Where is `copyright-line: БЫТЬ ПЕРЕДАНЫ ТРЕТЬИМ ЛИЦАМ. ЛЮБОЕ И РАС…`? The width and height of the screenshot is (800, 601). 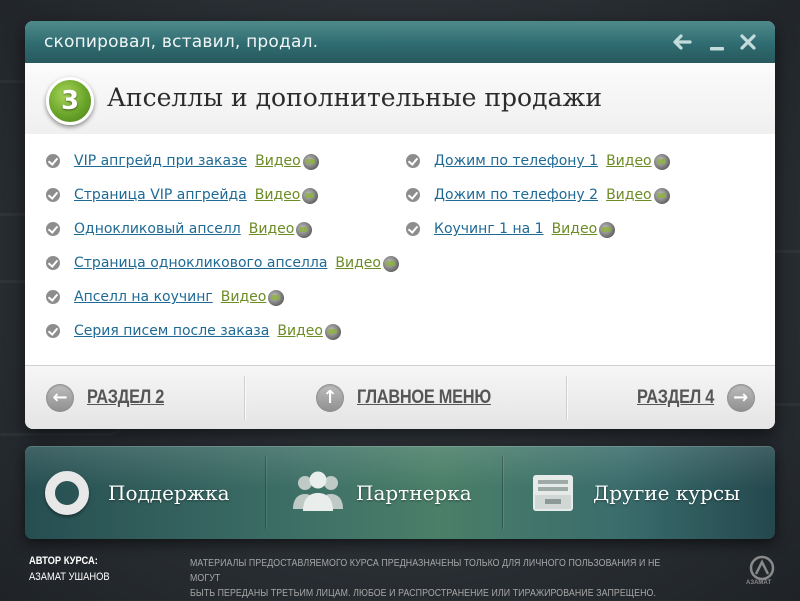
copyright-line: БЫТЬ ПЕРЕДАНЫ ТРЕТЬИМ ЛИЦАМ. ЛЮБОЕ И РАС… is located at coordinates (423, 593).